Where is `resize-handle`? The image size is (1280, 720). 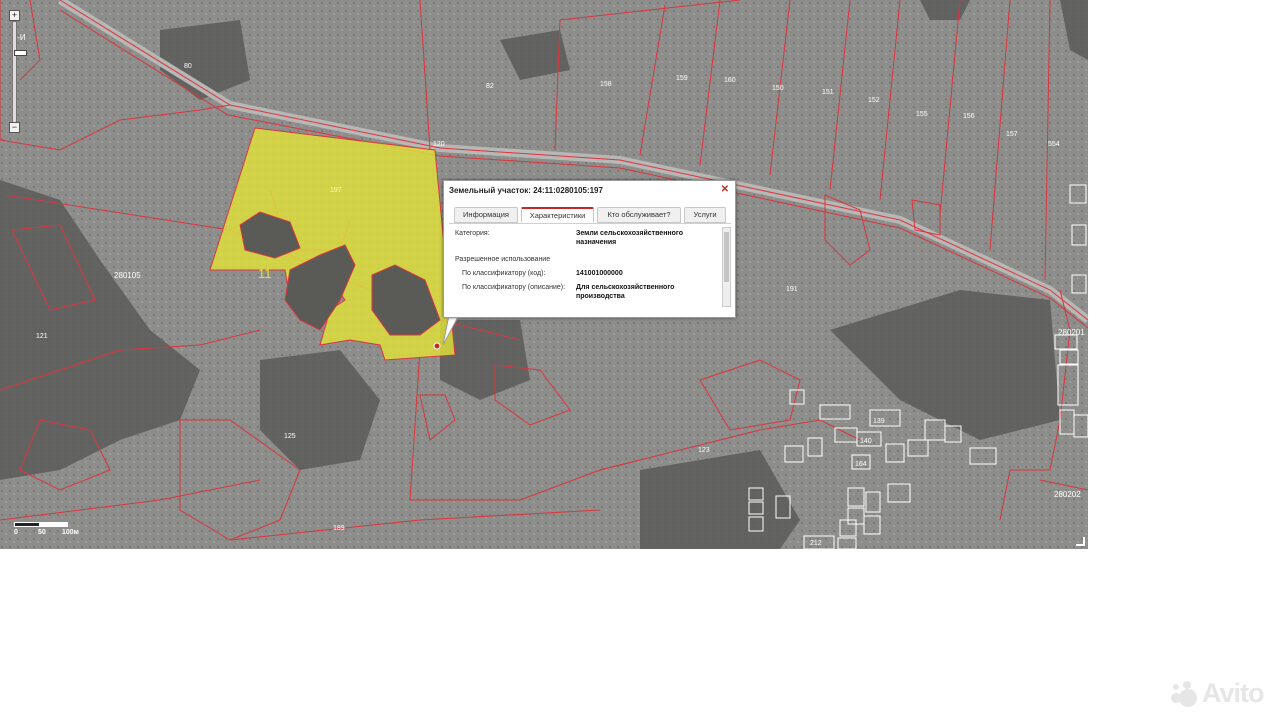 resize-handle is located at coordinates (1080, 541).